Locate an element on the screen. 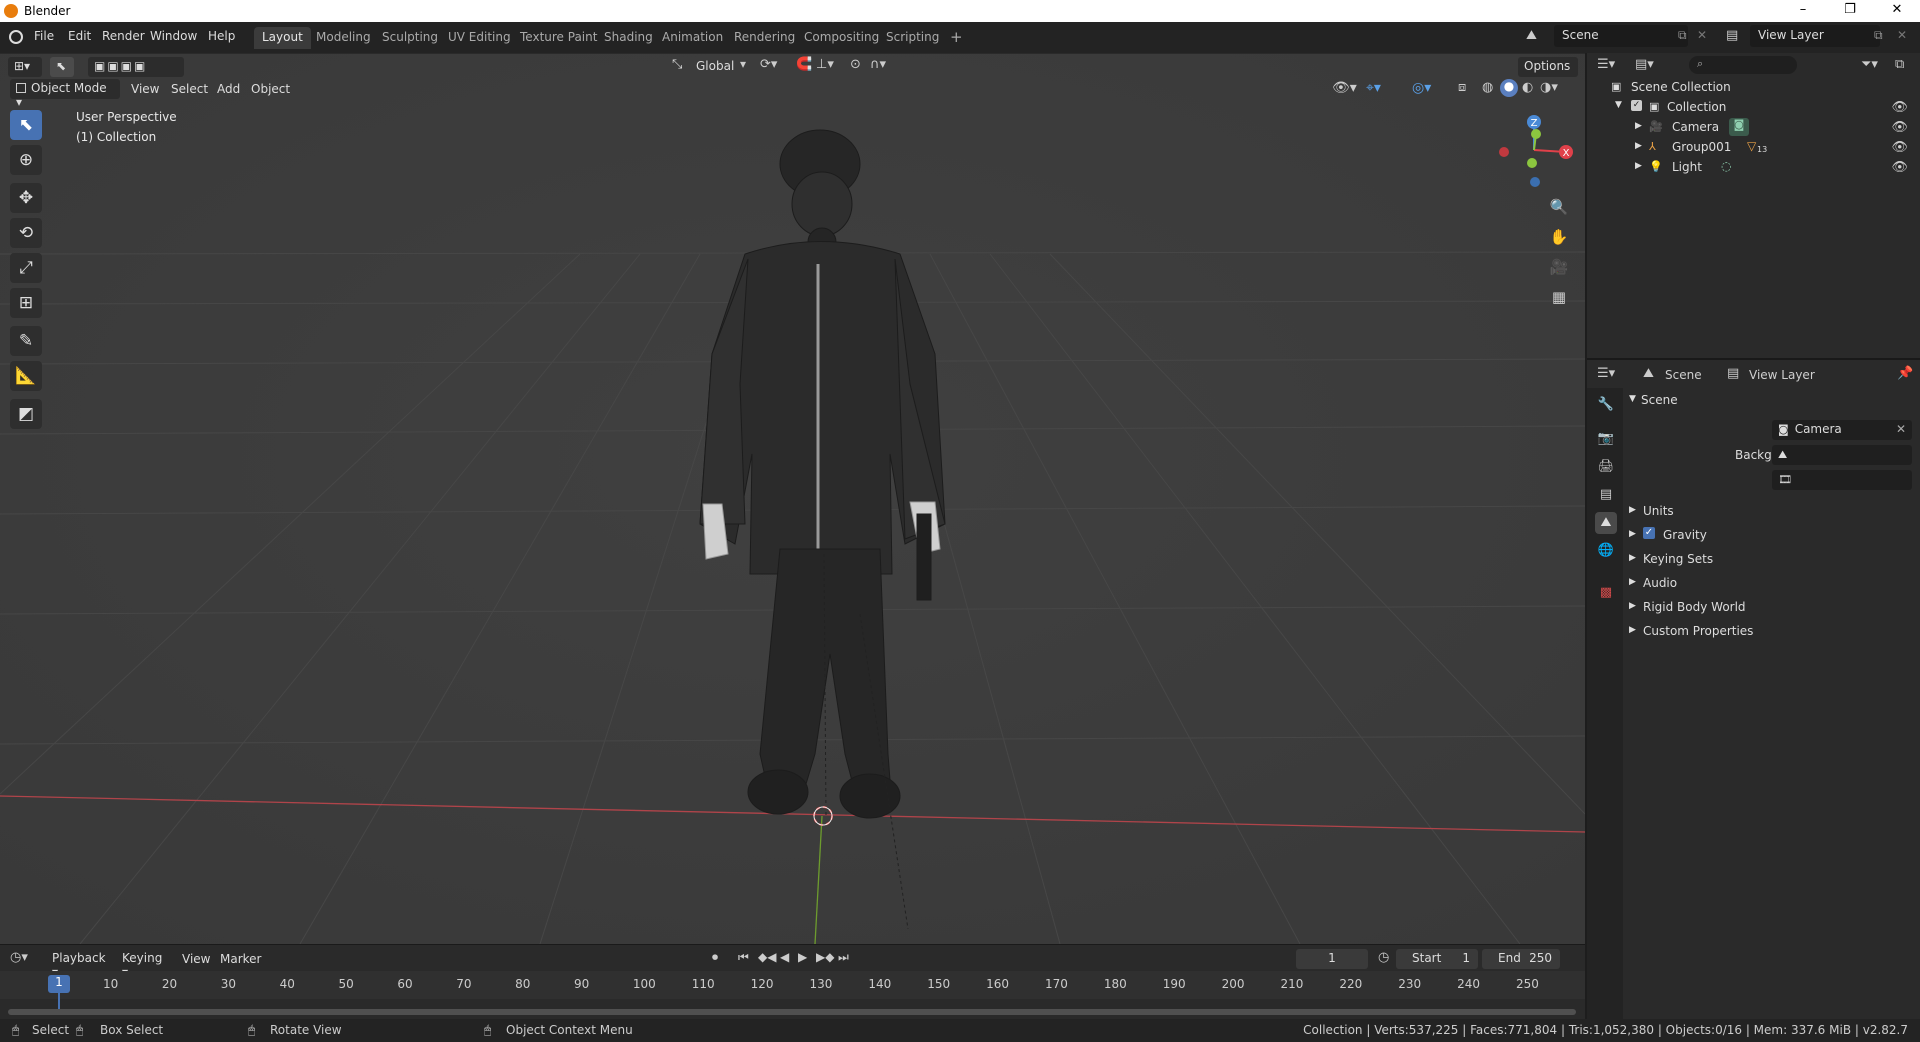  camera-data-icon: ◙ is located at coordinates (1739, 127).